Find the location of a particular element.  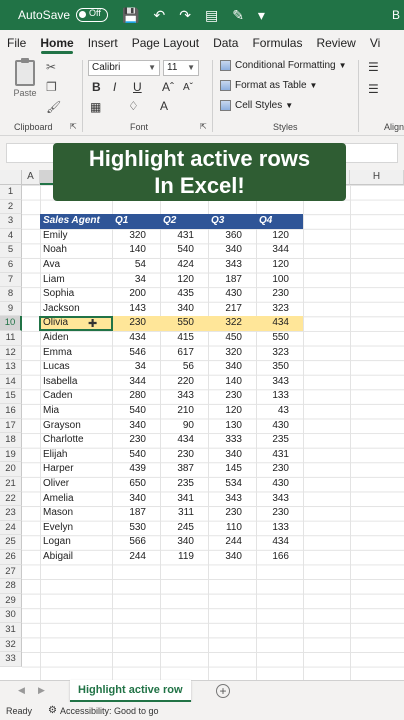

agent-name-cell: Caden is located at coordinates (76, 396).